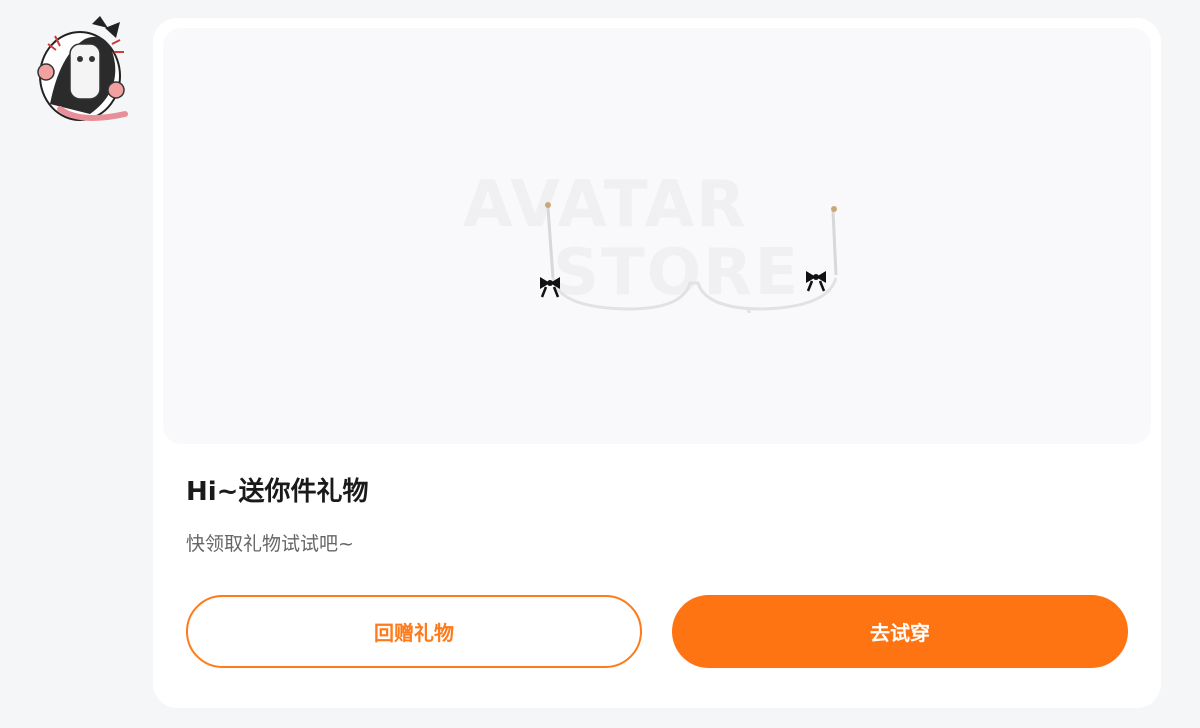 The width and height of the screenshot is (1200, 728). I want to click on glasses-with-bows-icon, so click(689, 257).